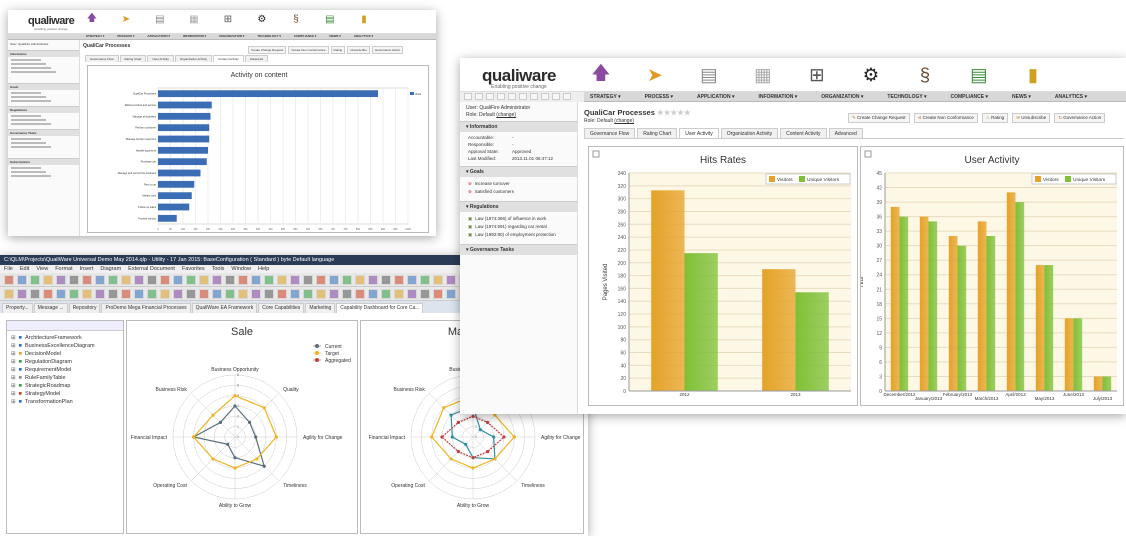  I want to click on w1-menu-item: STRATEGY ▾, so click(95, 36).